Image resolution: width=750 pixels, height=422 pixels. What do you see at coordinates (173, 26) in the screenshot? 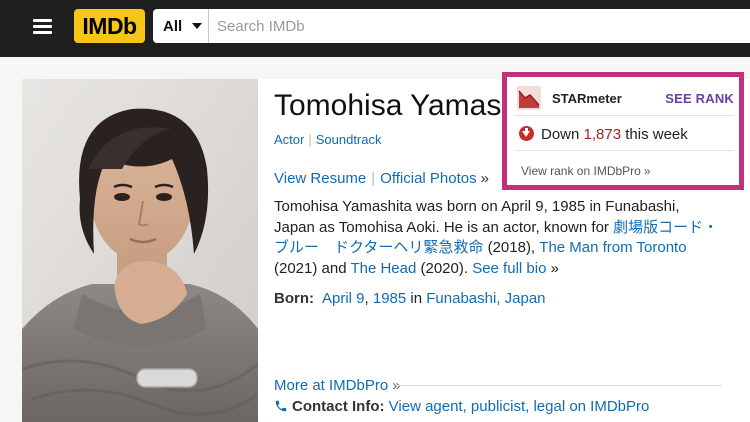
I see `search-category-label: All` at bounding box center [173, 26].